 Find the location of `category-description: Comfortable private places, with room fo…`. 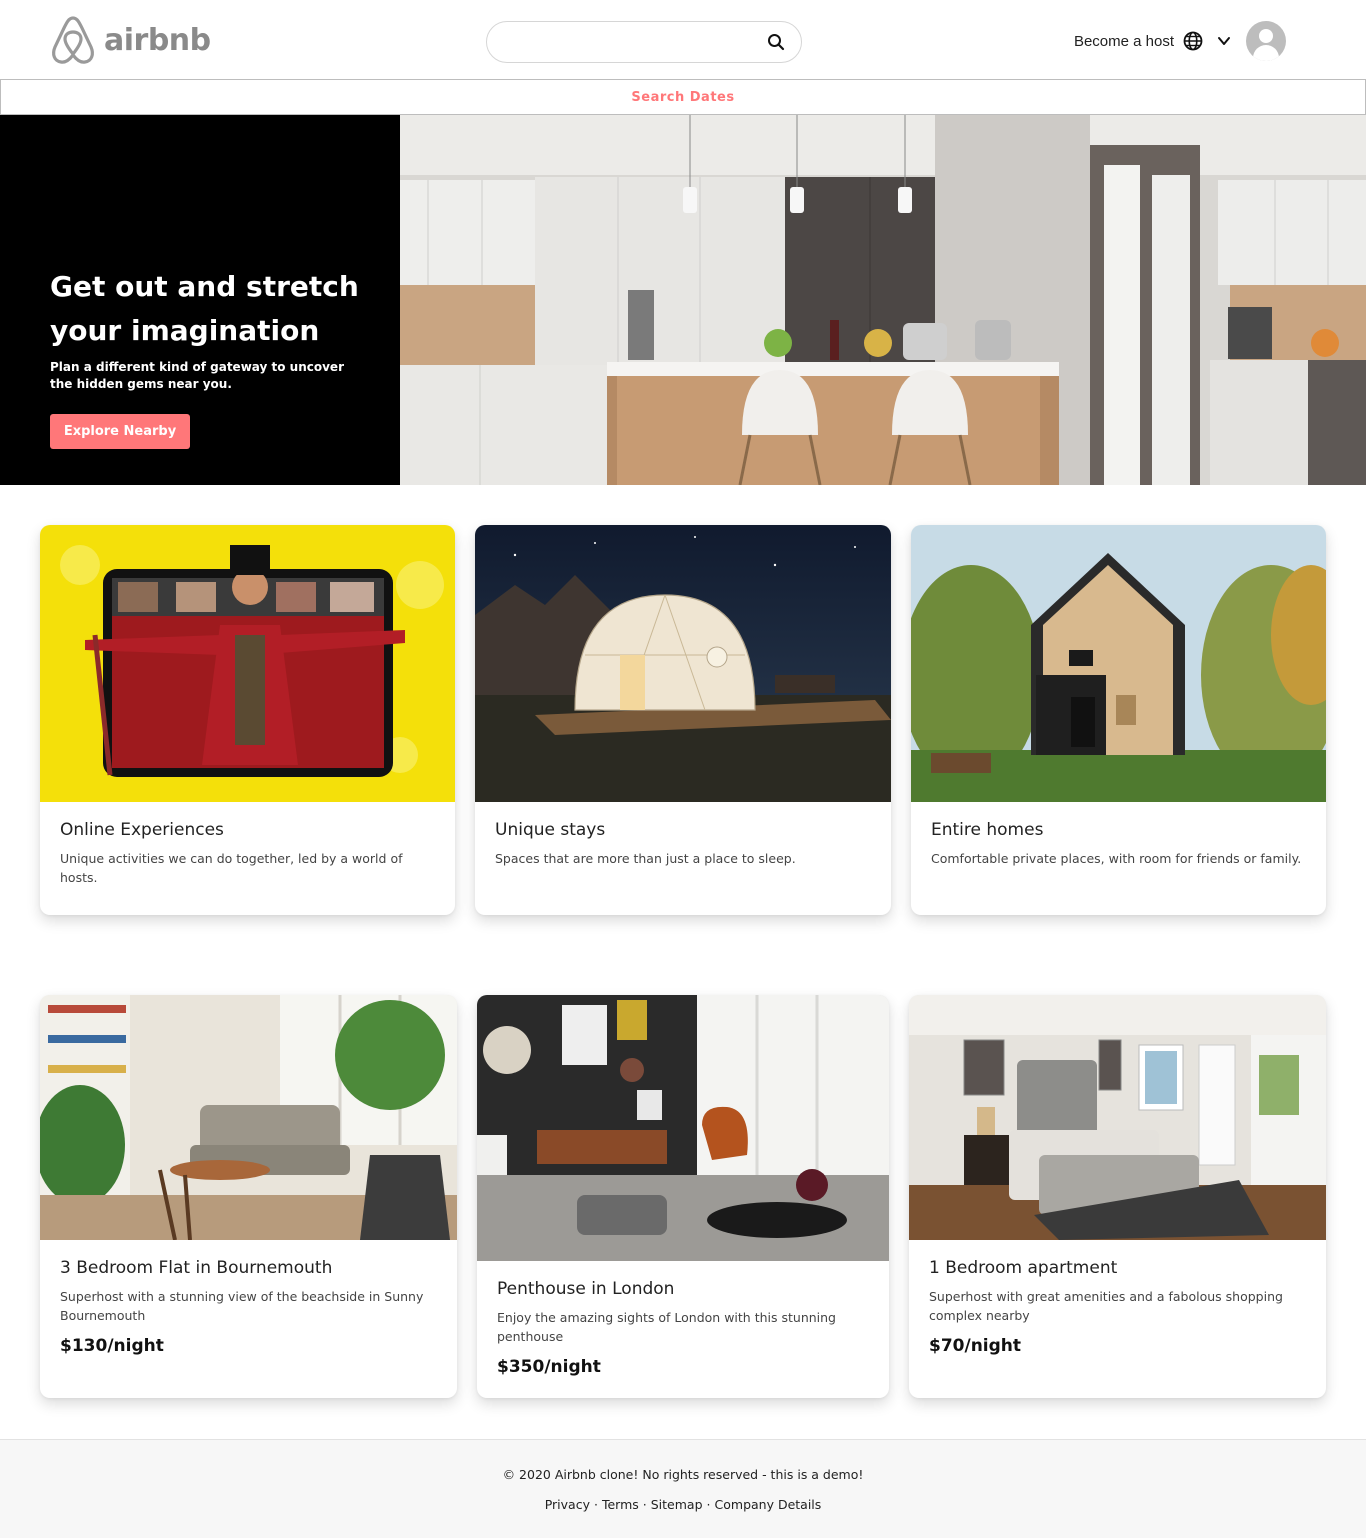

category-description: Comfortable private places, with room fo… is located at coordinates (1116, 858).